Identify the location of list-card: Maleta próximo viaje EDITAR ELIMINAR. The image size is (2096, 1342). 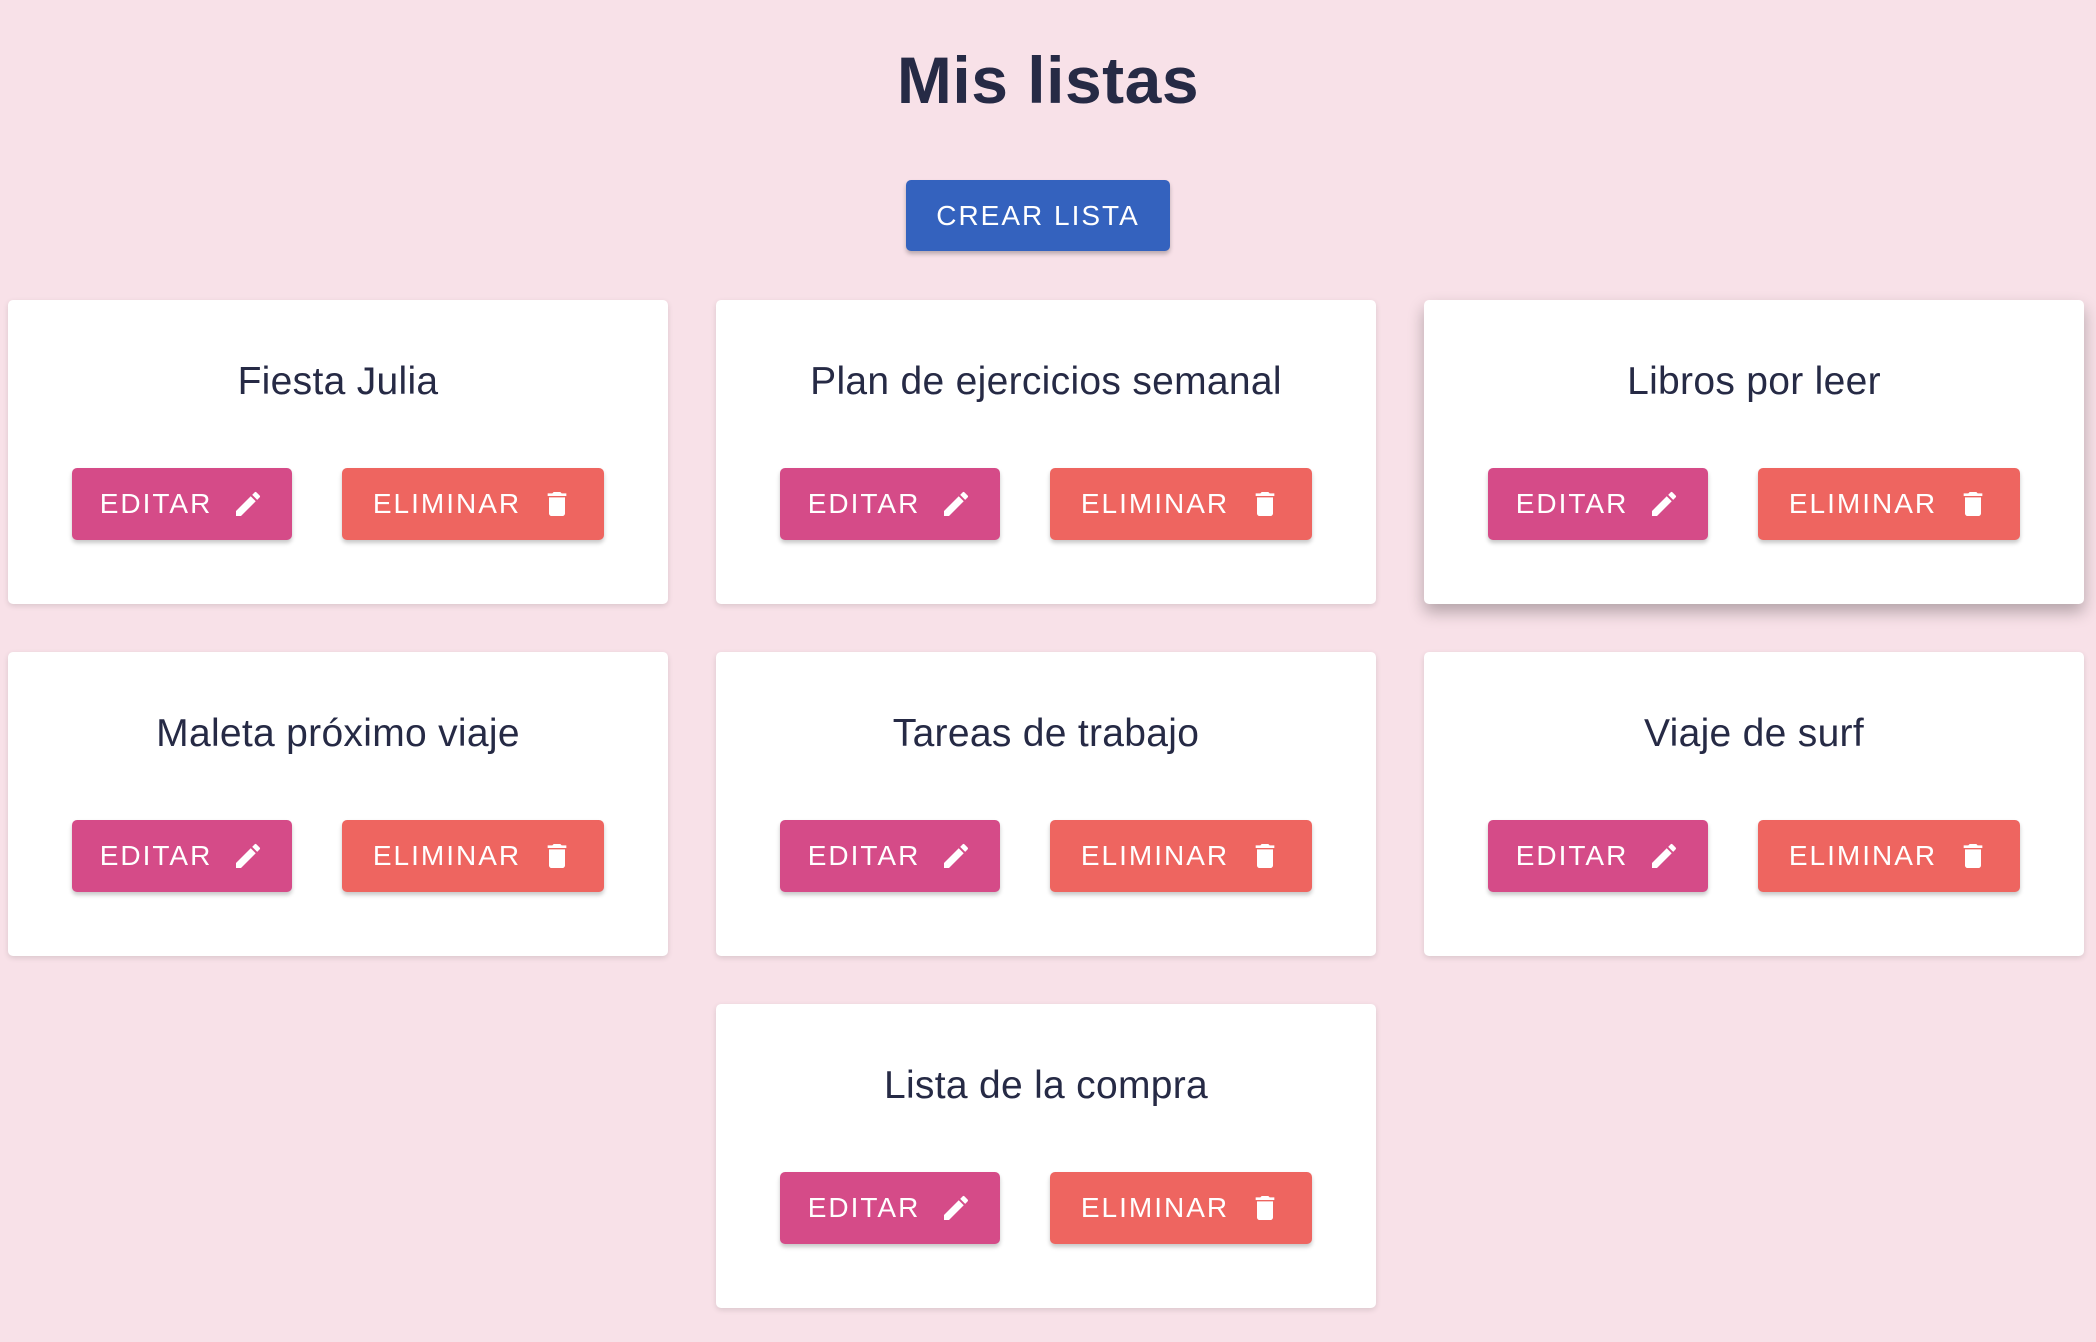
(338, 804).